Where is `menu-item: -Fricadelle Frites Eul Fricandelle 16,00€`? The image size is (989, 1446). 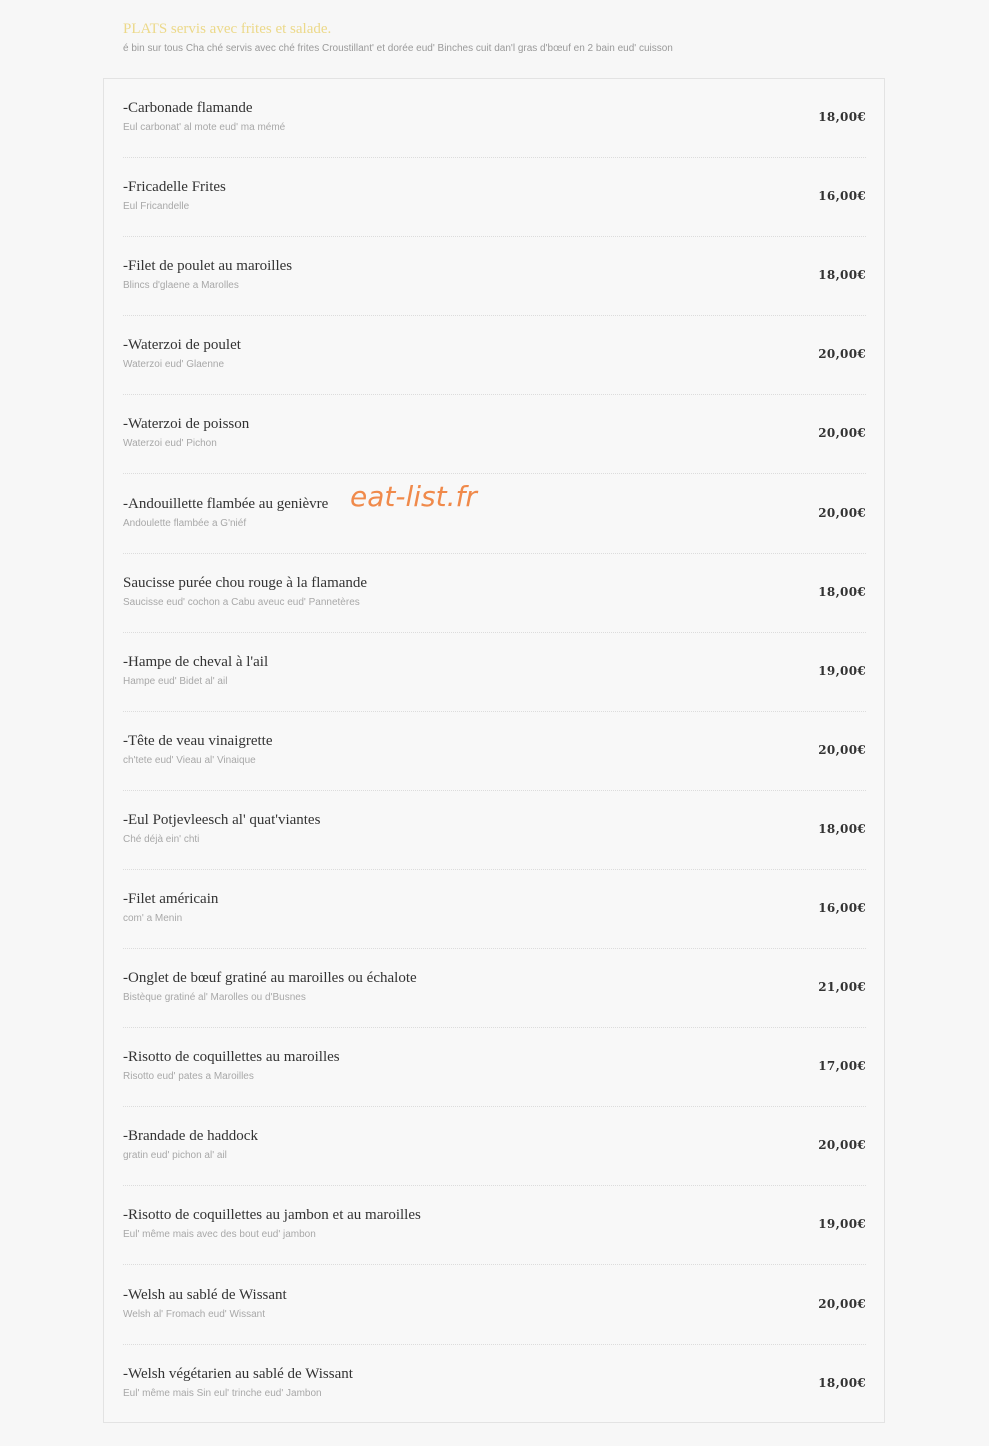
menu-item: -Fricadelle Frites Eul Fricandelle 16,00€ is located at coordinates (494, 198).